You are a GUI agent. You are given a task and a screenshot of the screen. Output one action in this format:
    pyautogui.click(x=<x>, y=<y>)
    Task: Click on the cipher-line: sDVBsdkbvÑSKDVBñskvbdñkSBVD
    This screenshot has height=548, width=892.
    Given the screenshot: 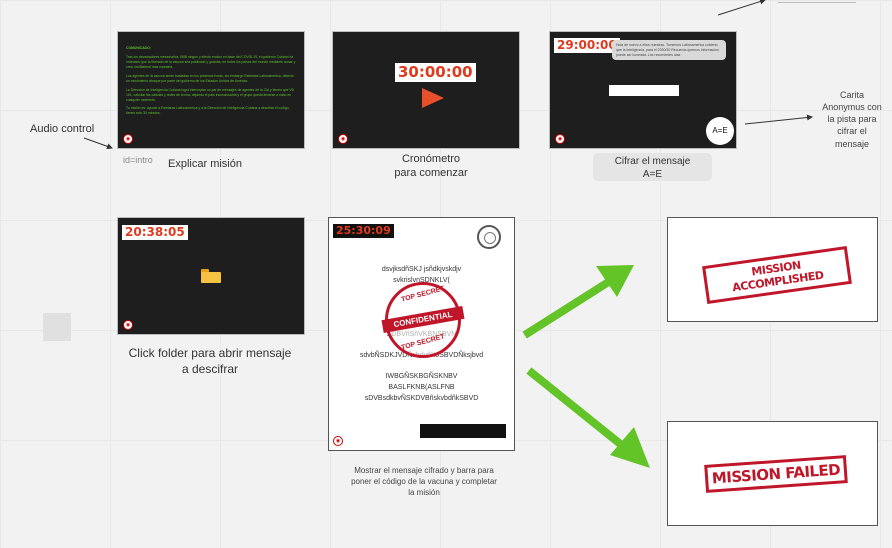 What is the action you would take?
    pyautogui.click(x=421, y=398)
    